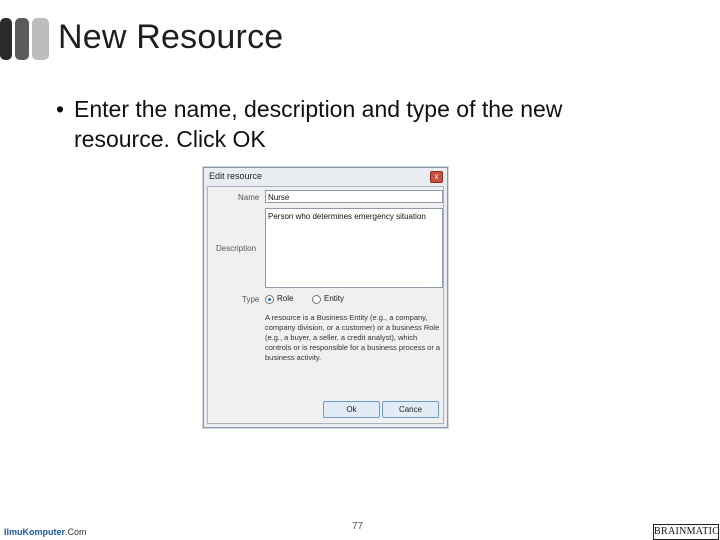 This screenshot has width=720, height=540. I want to click on footer-logo: IlmuKomputer.Com, so click(45, 532).